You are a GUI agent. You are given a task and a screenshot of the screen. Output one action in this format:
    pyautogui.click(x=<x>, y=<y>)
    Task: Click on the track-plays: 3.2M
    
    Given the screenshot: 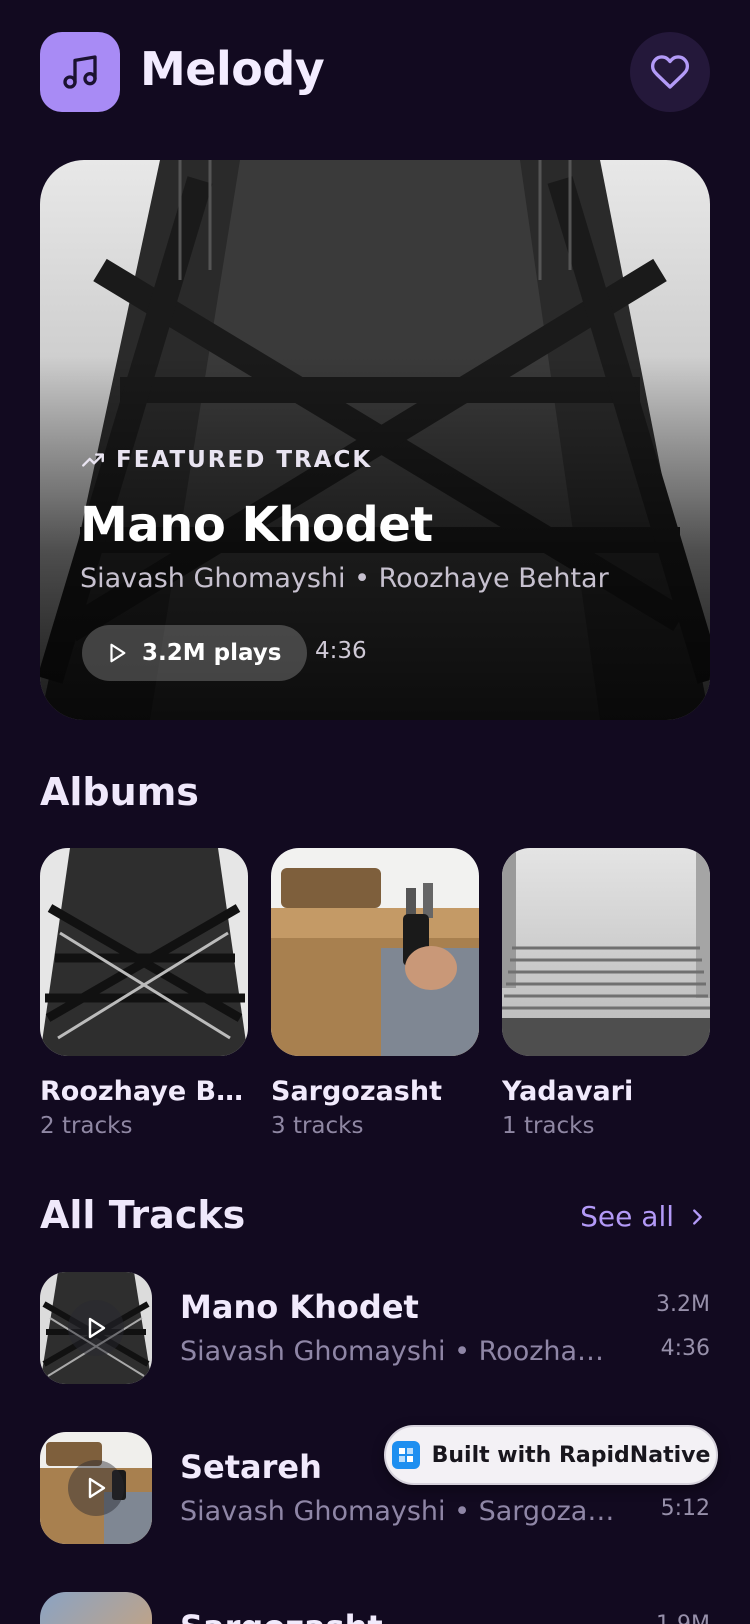 What is the action you would take?
    pyautogui.click(x=683, y=1304)
    